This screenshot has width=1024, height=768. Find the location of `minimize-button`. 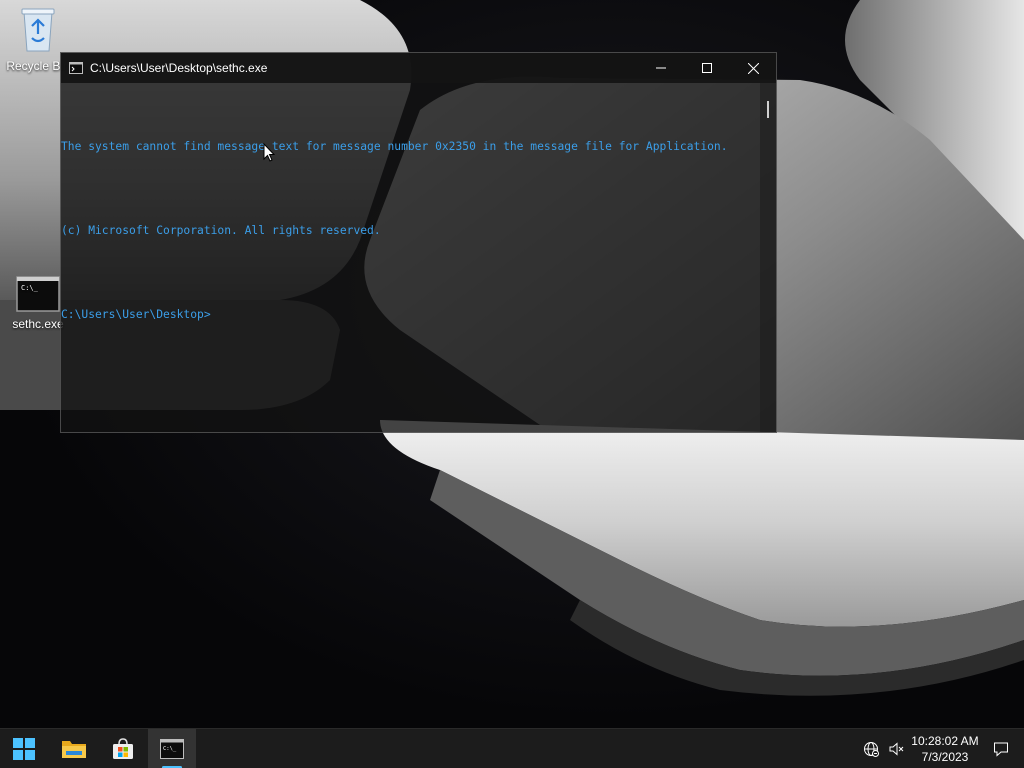

minimize-button is located at coordinates (661, 68).